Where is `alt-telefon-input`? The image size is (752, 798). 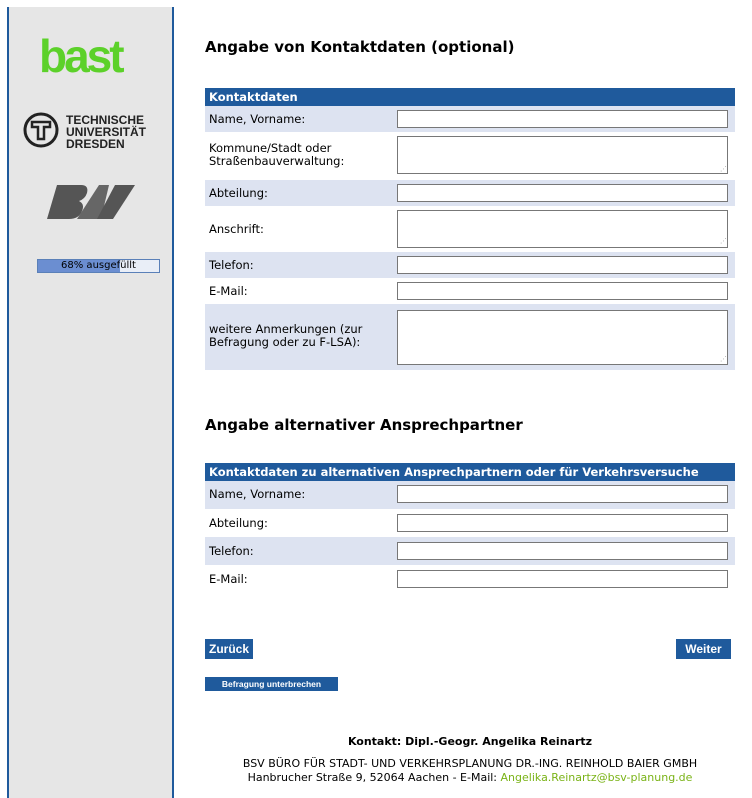 alt-telefon-input is located at coordinates (562, 551).